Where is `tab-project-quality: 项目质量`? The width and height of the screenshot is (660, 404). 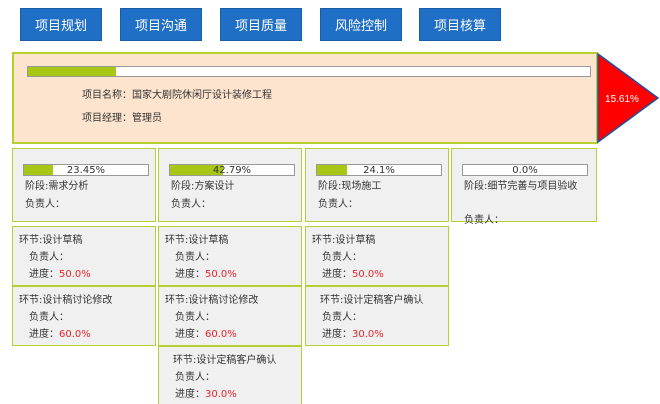 tab-project-quality: 项目质量 is located at coordinates (261, 24).